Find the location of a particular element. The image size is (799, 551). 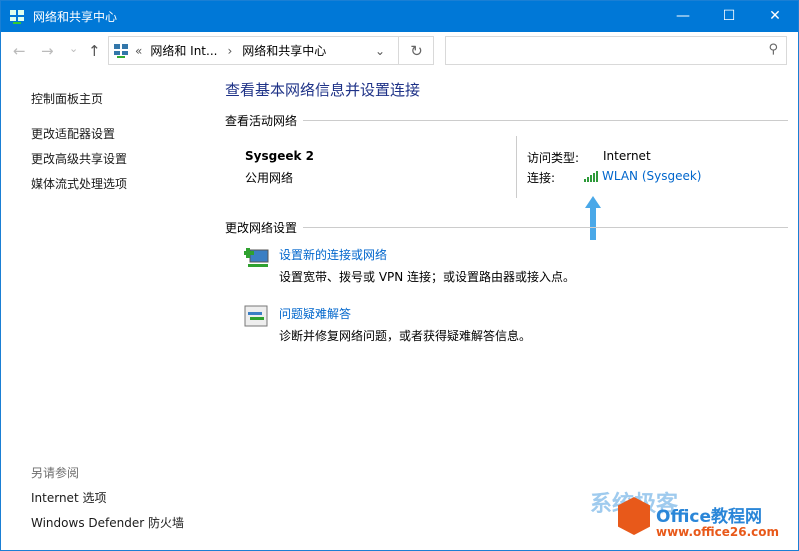

address-dropdown-icon: ⌄ is located at coordinates (380, 51).